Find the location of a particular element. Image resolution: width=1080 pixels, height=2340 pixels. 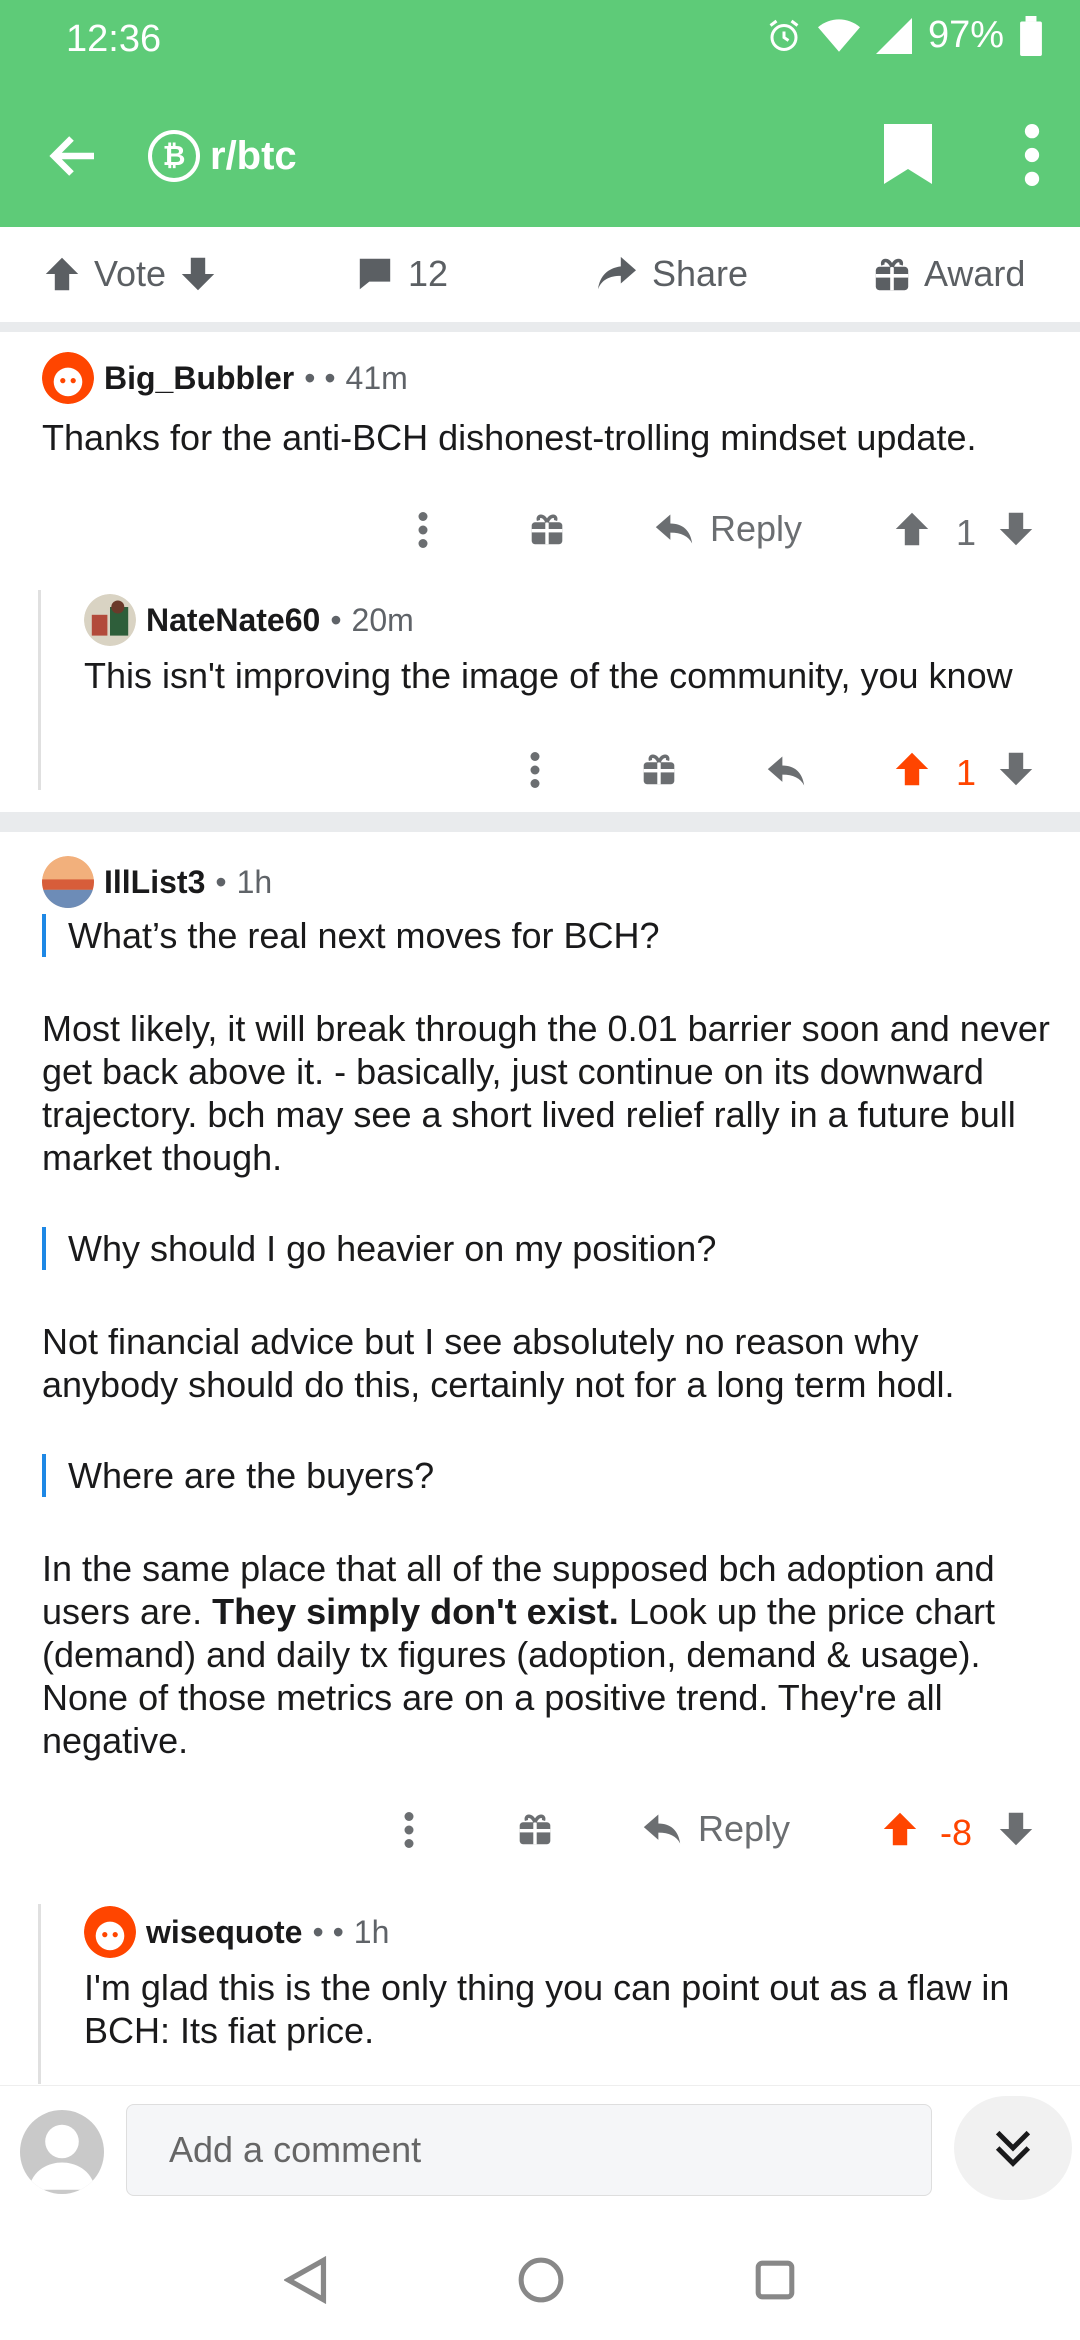

quote-block: Why should I go heavier on my position? is located at coordinates (552, 1248).